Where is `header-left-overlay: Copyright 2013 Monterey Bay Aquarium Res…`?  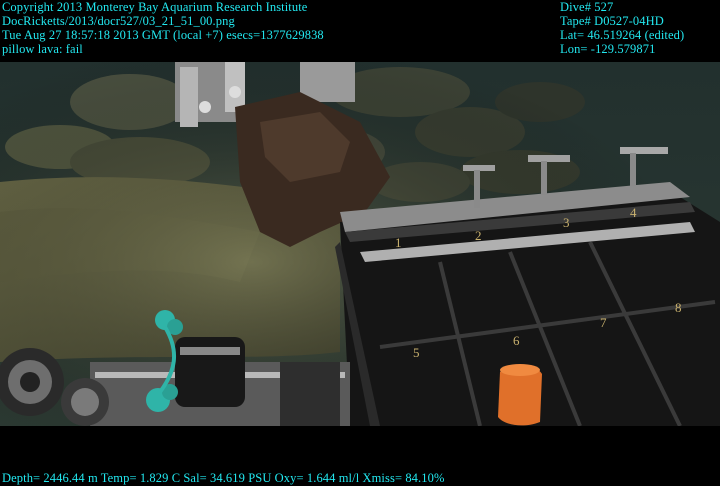 header-left-overlay: Copyright 2013 Monterey Bay Aquarium Res… is located at coordinates (163, 28).